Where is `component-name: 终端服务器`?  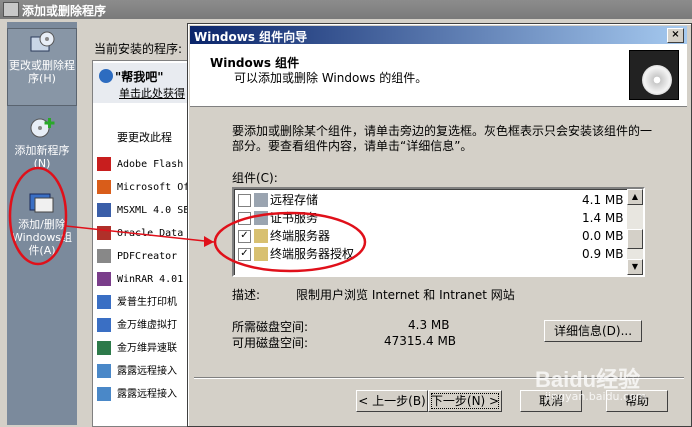 component-name: 终端服务器 is located at coordinates (300, 236).